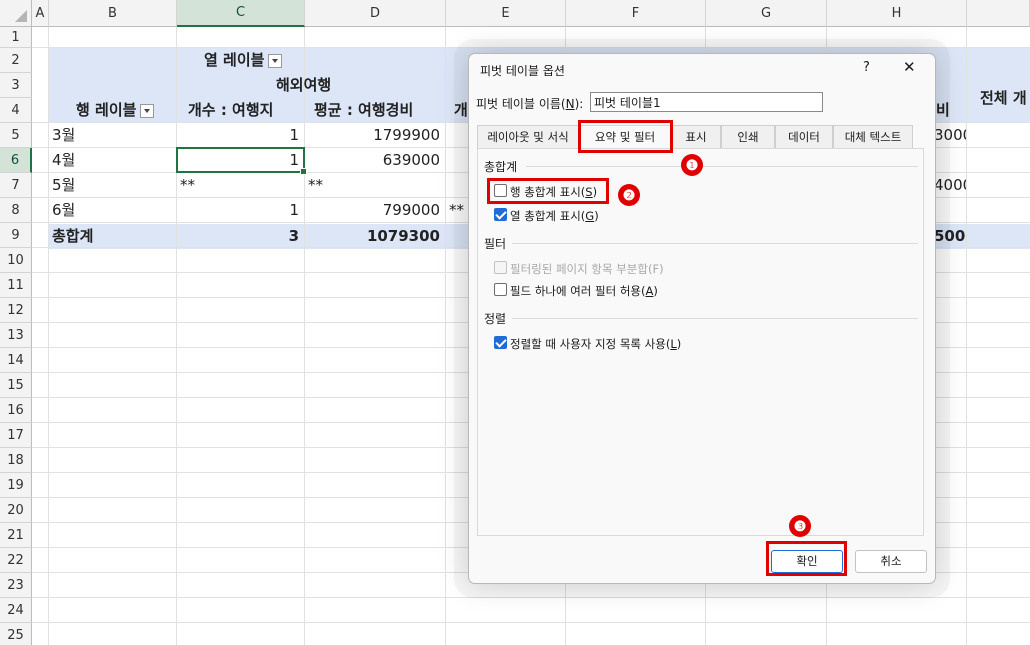 The height and width of the screenshot is (645, 1030). What do you see at coordinates (147, 110) in the screenshot?
I see `row-filter-dropdown` at bounding box center [147, 110].